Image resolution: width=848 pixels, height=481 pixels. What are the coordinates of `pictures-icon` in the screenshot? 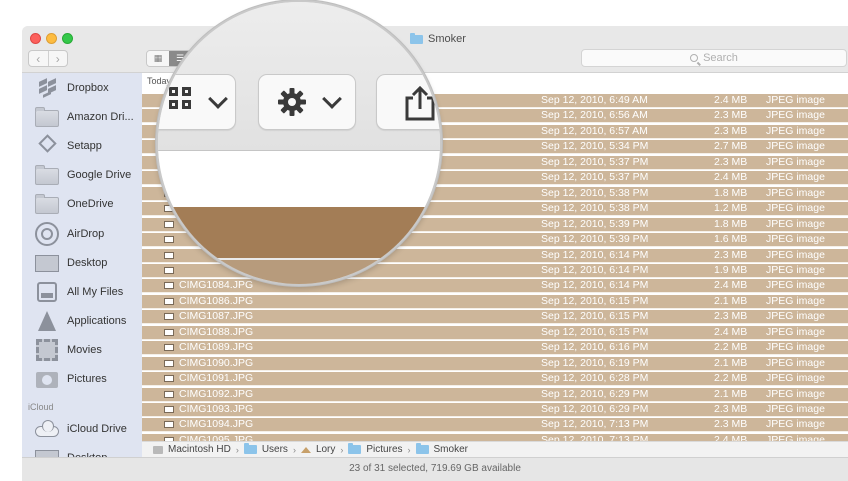 It's located at (47, 379).